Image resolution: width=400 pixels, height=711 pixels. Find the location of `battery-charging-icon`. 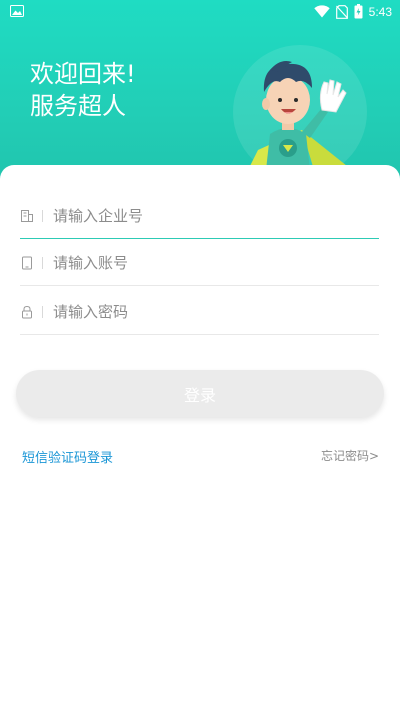

battery-charging-icon is located at coordinates (358, 11).